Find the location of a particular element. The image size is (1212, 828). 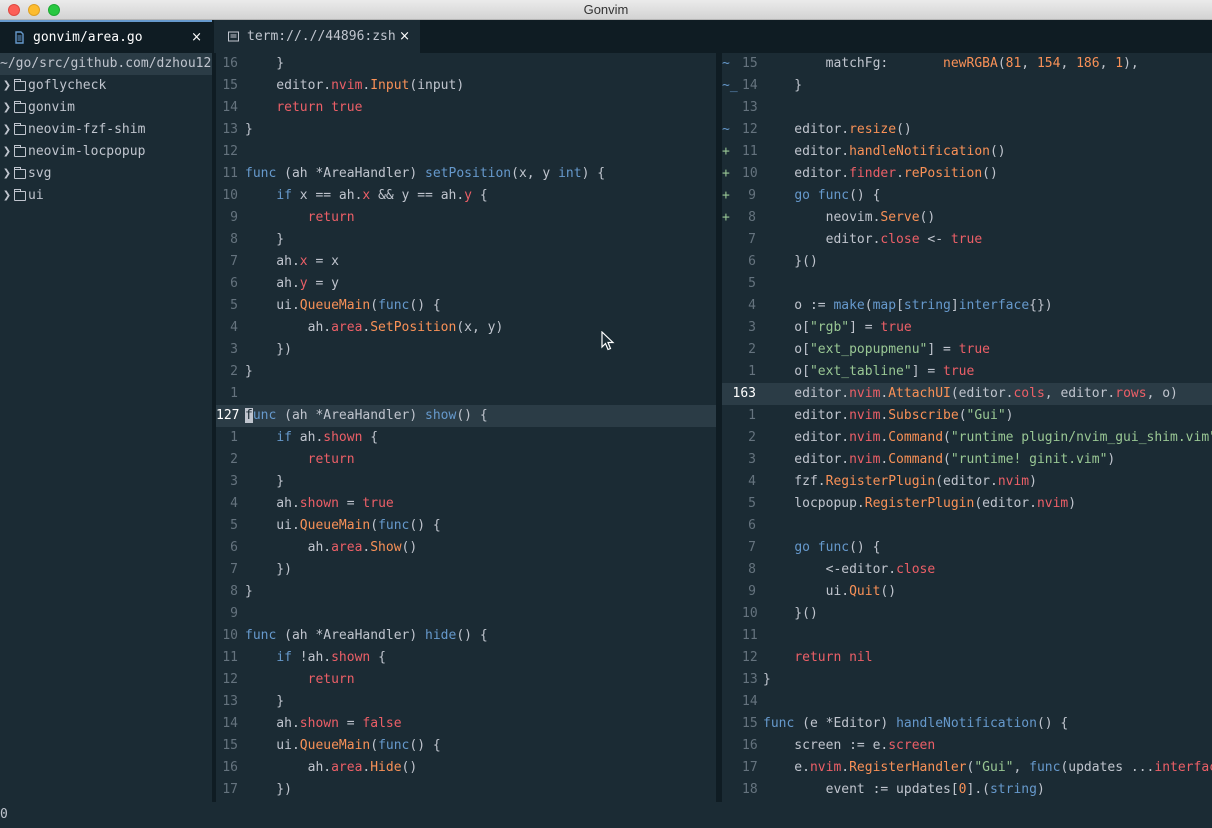

command-line: 0 is located at coordinates (606, 815).